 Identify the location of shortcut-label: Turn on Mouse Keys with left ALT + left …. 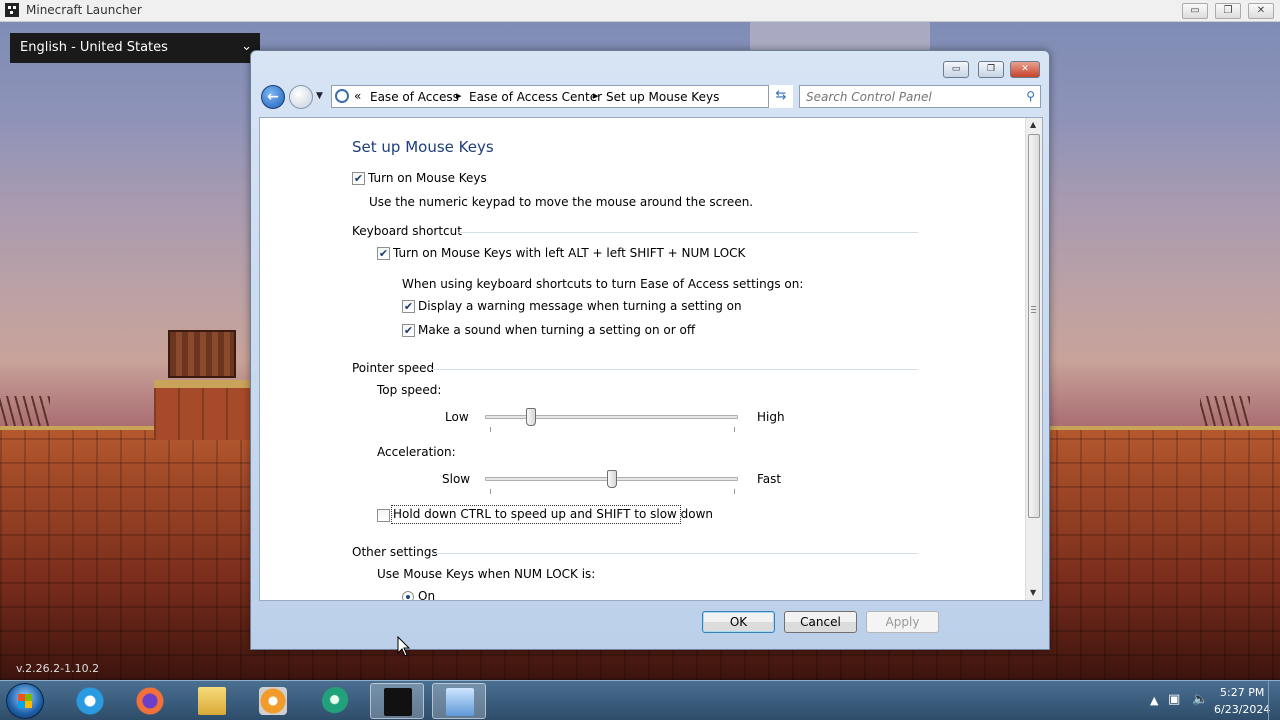
(569, 253).